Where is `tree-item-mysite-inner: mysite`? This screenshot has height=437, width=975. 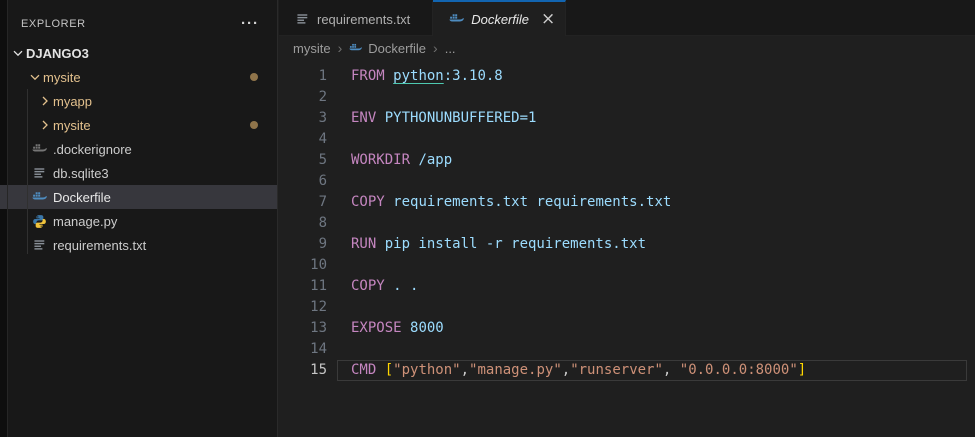 tree-item-mysite-inner: mysite is located at coordinates (138, 125).